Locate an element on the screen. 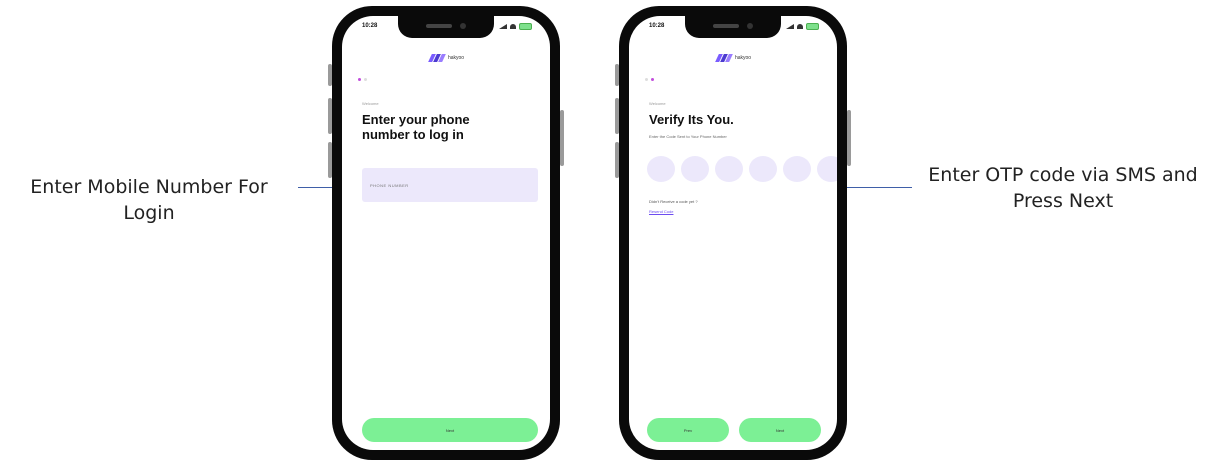 This screenshot has height=460, width=1209. otp-input-row is located at coordinates (742, 169).